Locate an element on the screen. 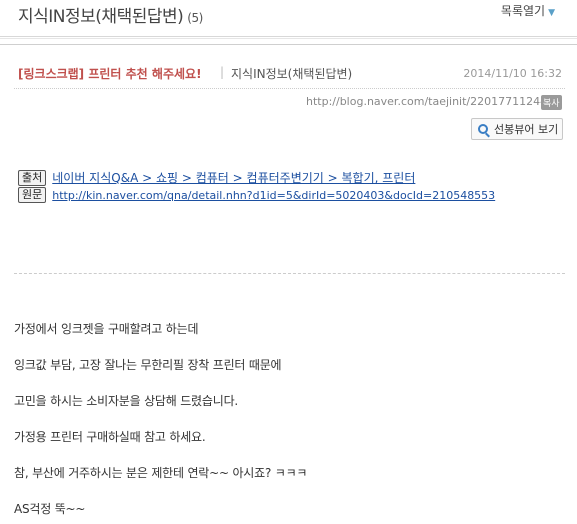 Image resolution: width=577 pixels, height=524 pixels. body-line: 가정용 프린터 구매하실때 참고 하세요. is located at coordinates (110, 437).